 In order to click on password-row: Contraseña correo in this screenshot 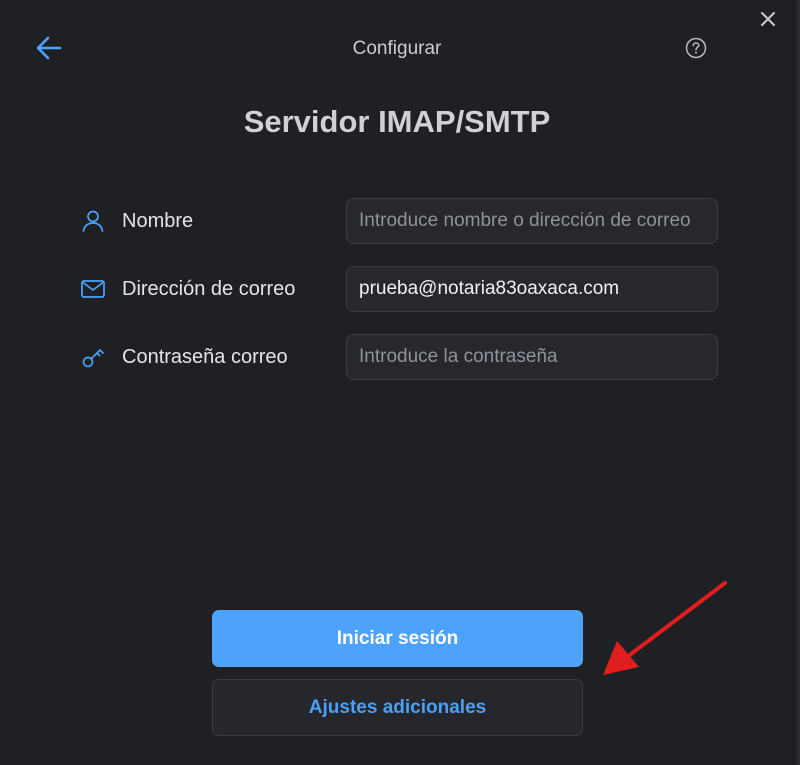, I will do `click(400, 357)`.